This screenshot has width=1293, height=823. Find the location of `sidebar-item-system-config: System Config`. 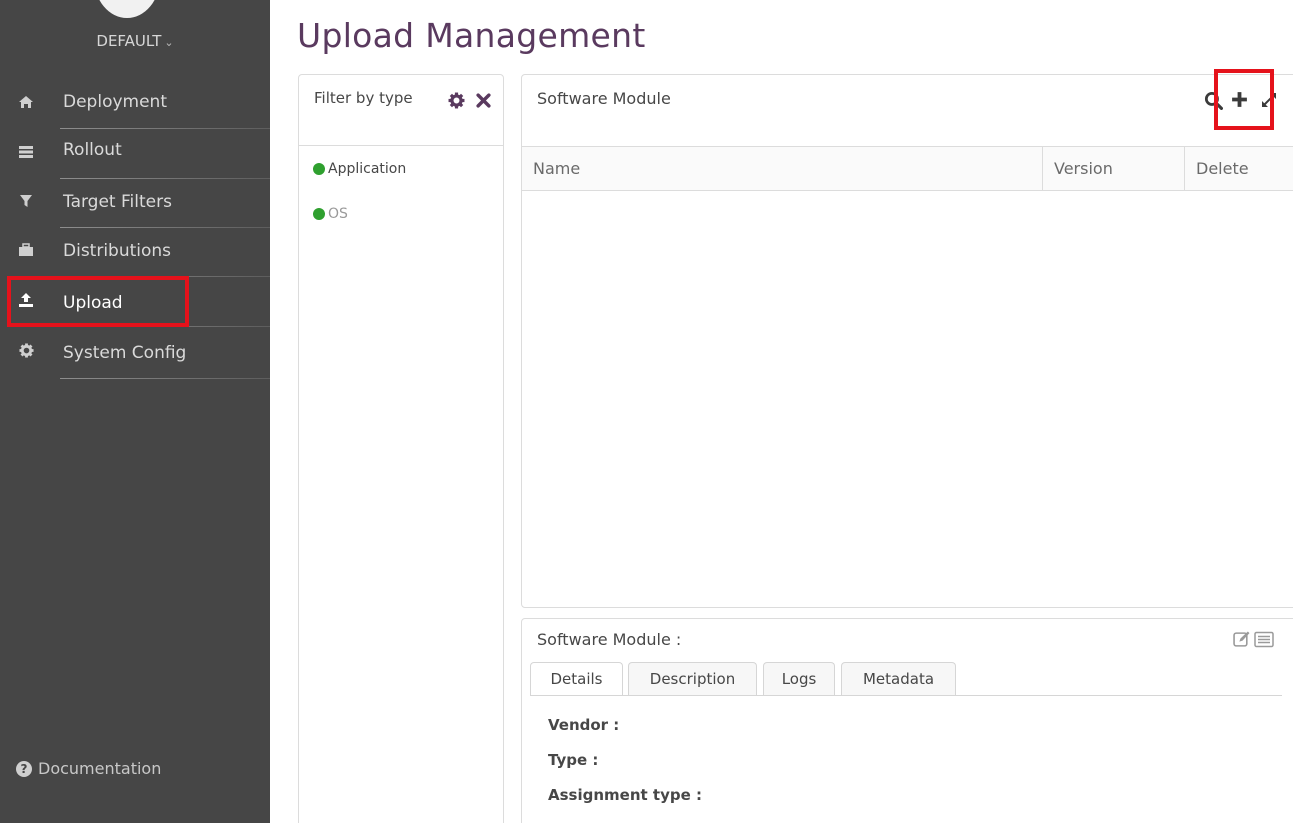

sidebar-item-system-config: System Config is located at coordinates (135, 353).